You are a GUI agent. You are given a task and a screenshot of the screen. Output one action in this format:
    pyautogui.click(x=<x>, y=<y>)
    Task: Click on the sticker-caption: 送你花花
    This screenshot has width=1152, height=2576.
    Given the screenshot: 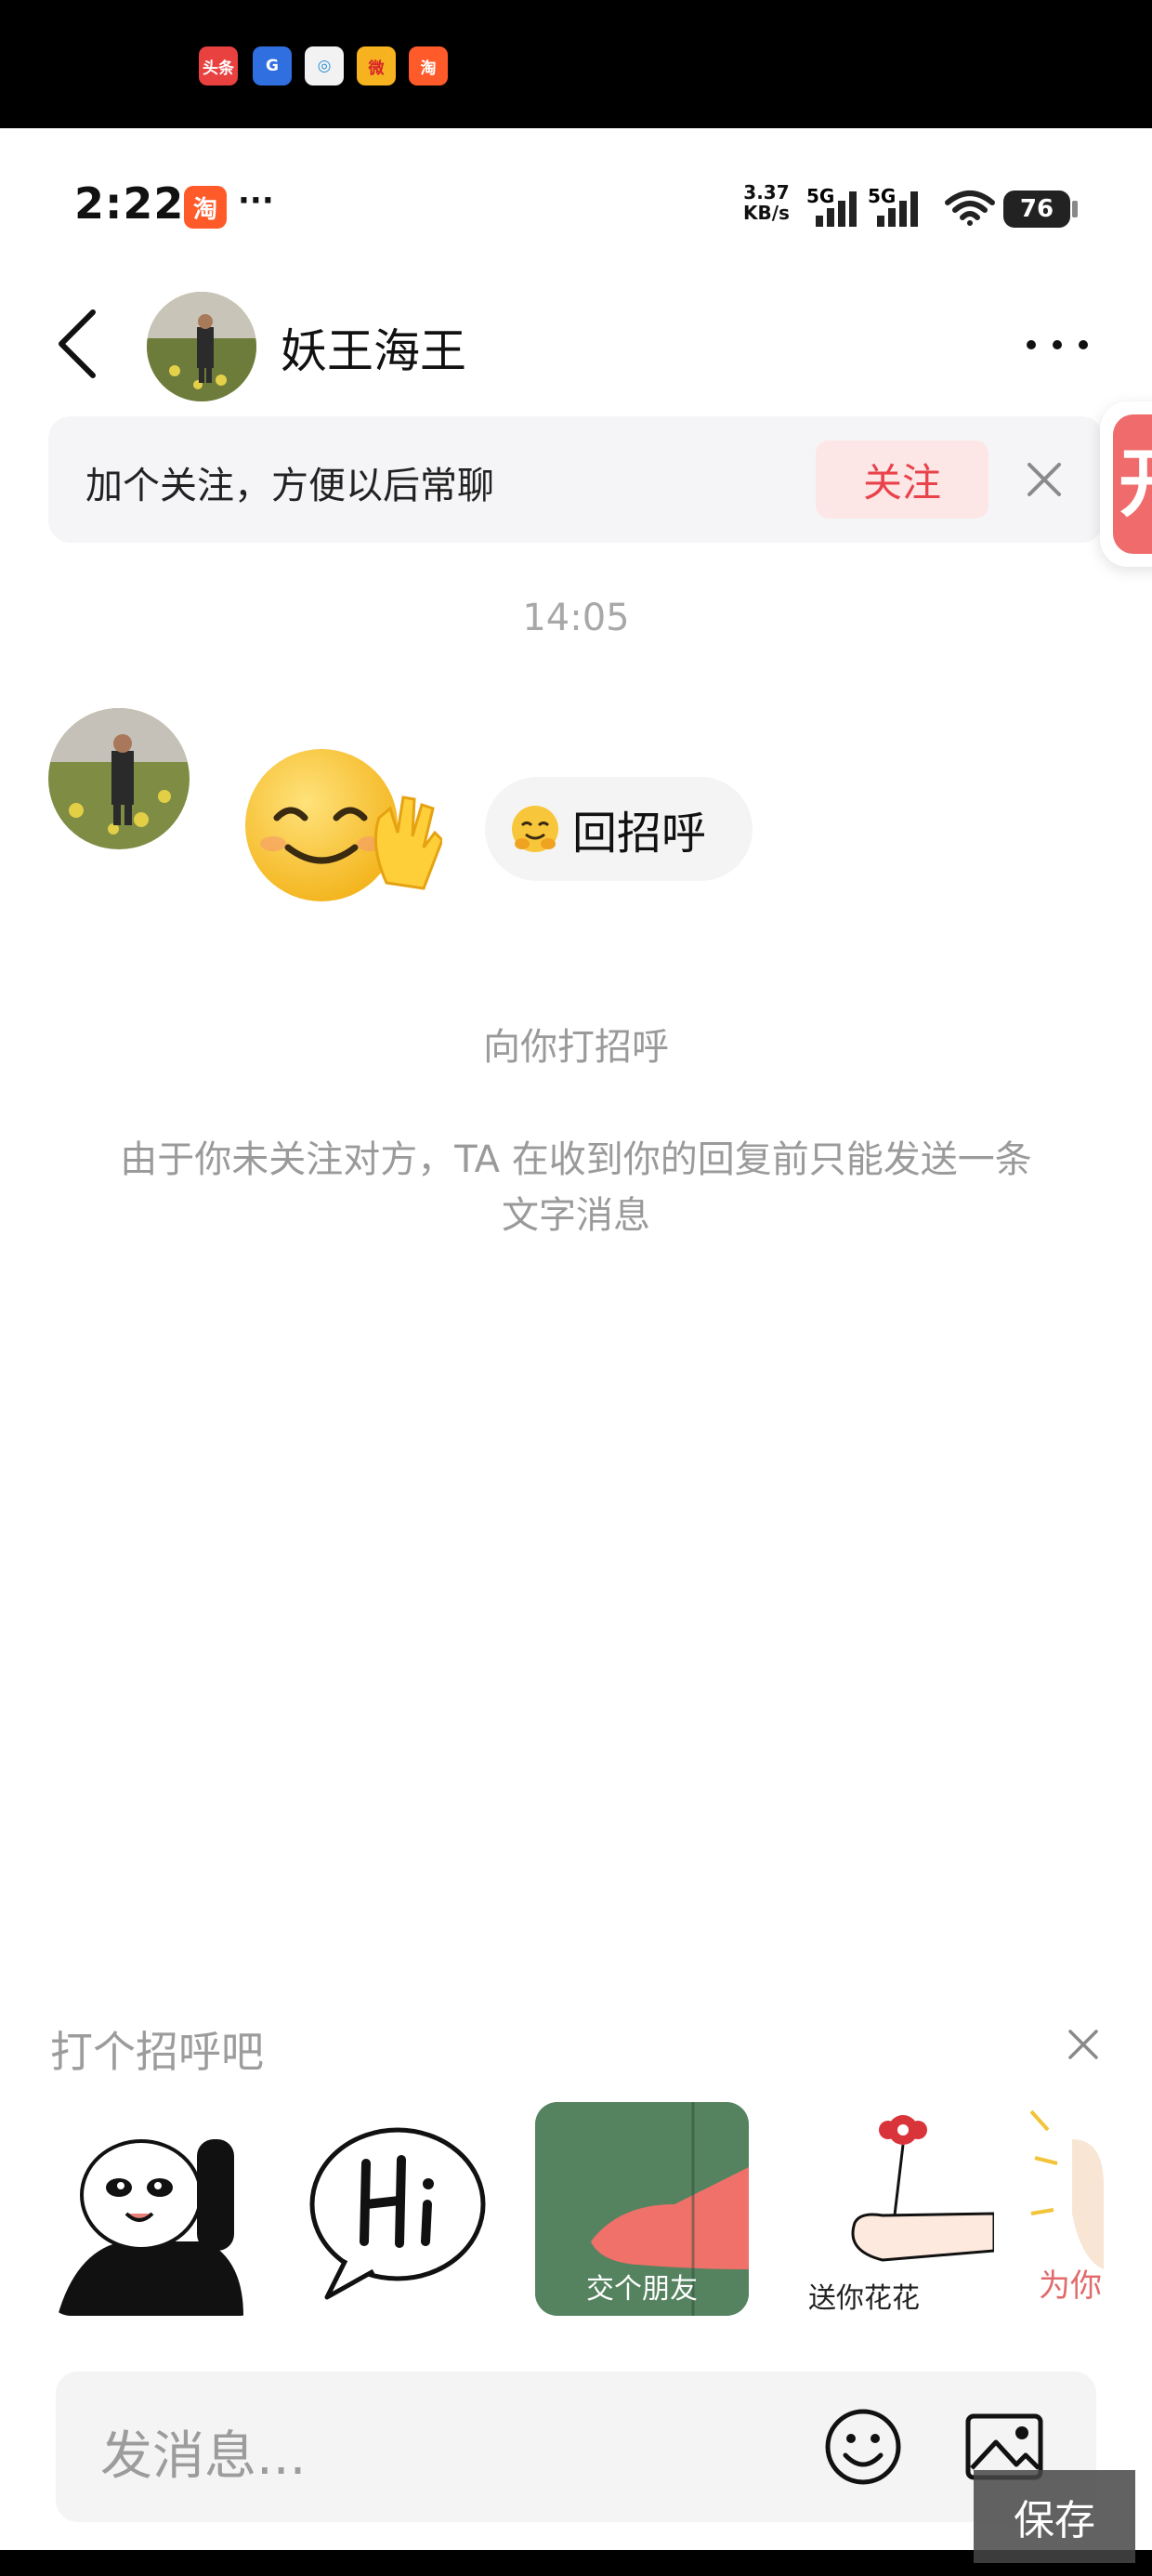 What is the action you would take?
    pyautogui.click(x=864, y=2298)
    